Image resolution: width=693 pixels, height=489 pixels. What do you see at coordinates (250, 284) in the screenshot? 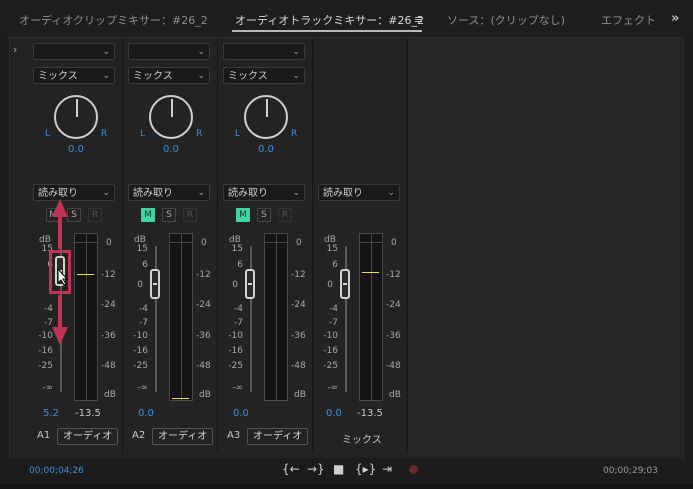
I see `volume-fader-a3` at bounding box center [250, 284].